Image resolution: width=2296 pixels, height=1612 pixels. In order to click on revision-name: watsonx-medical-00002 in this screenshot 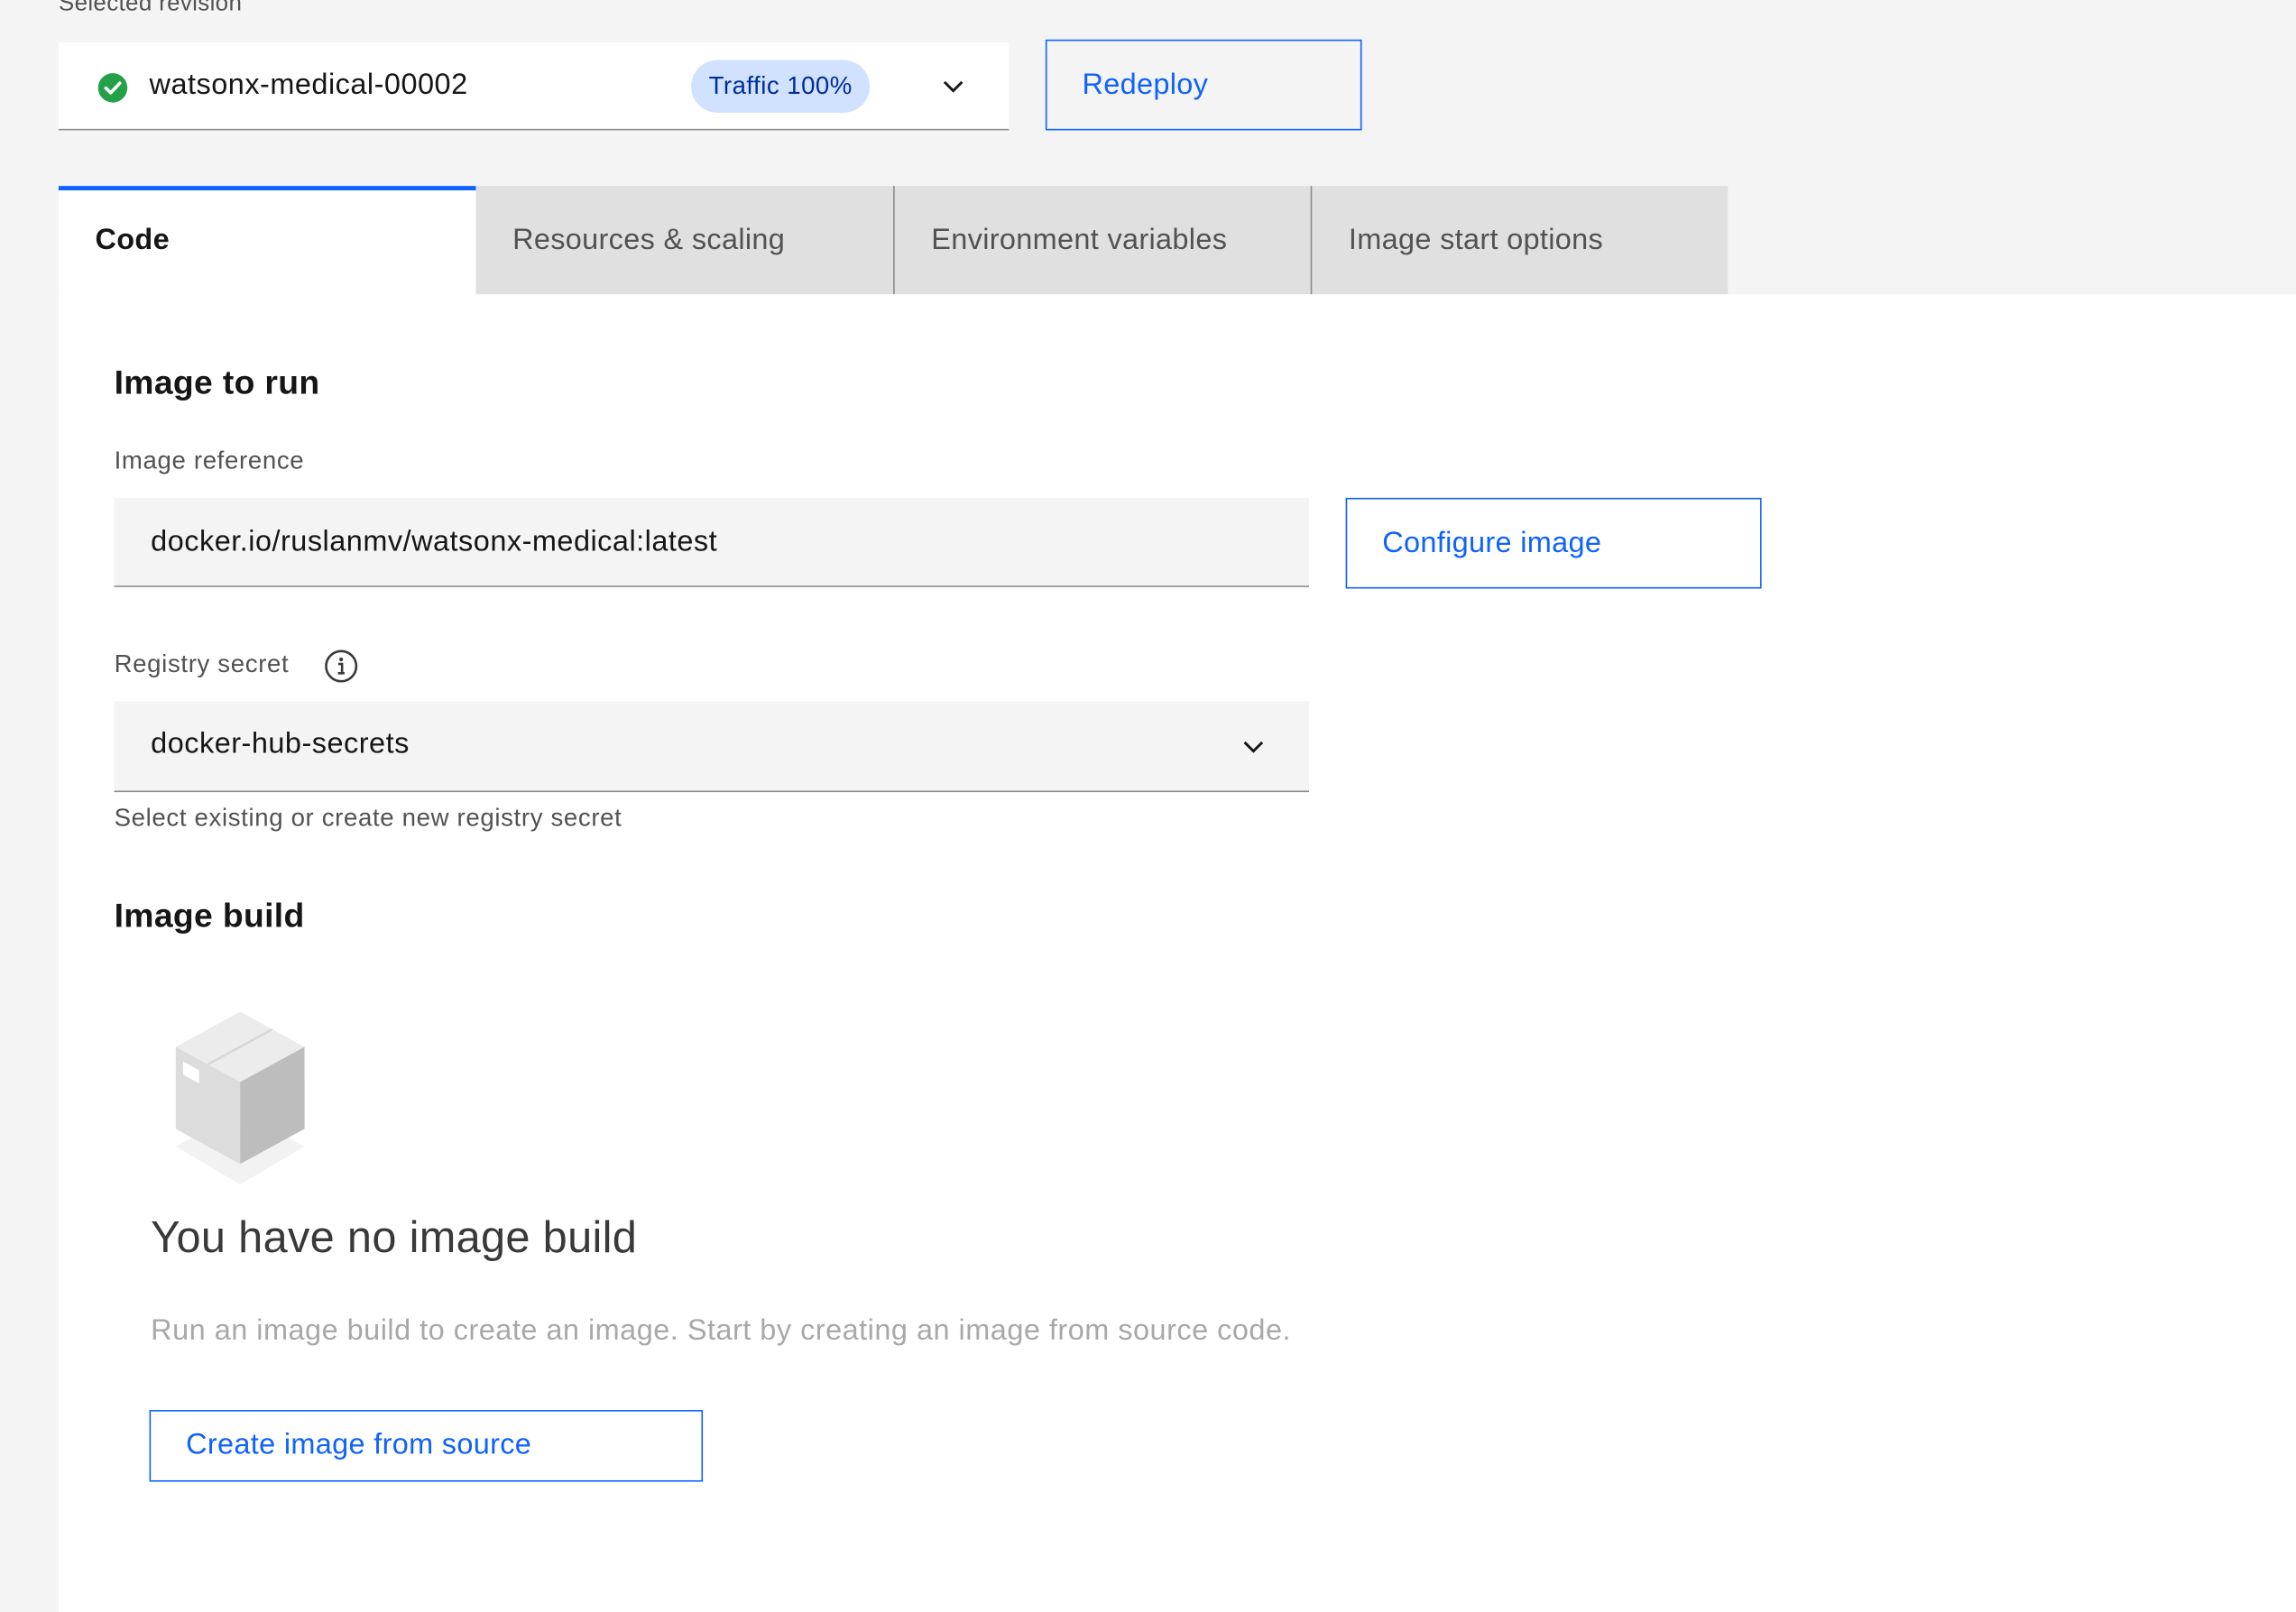, I will do `click(308, 85)`.